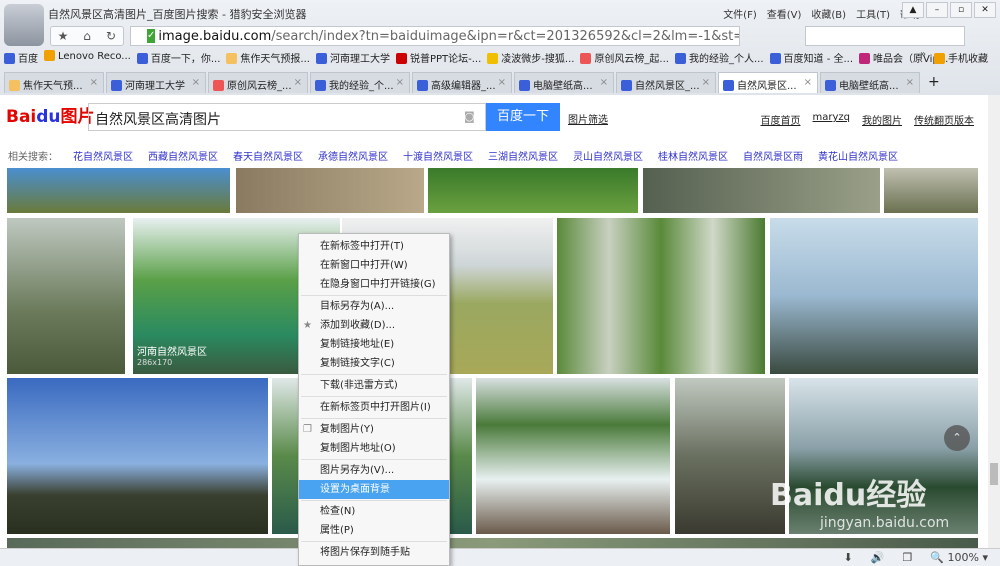  I want to click on skin-button: ▲, so click(913, 10).